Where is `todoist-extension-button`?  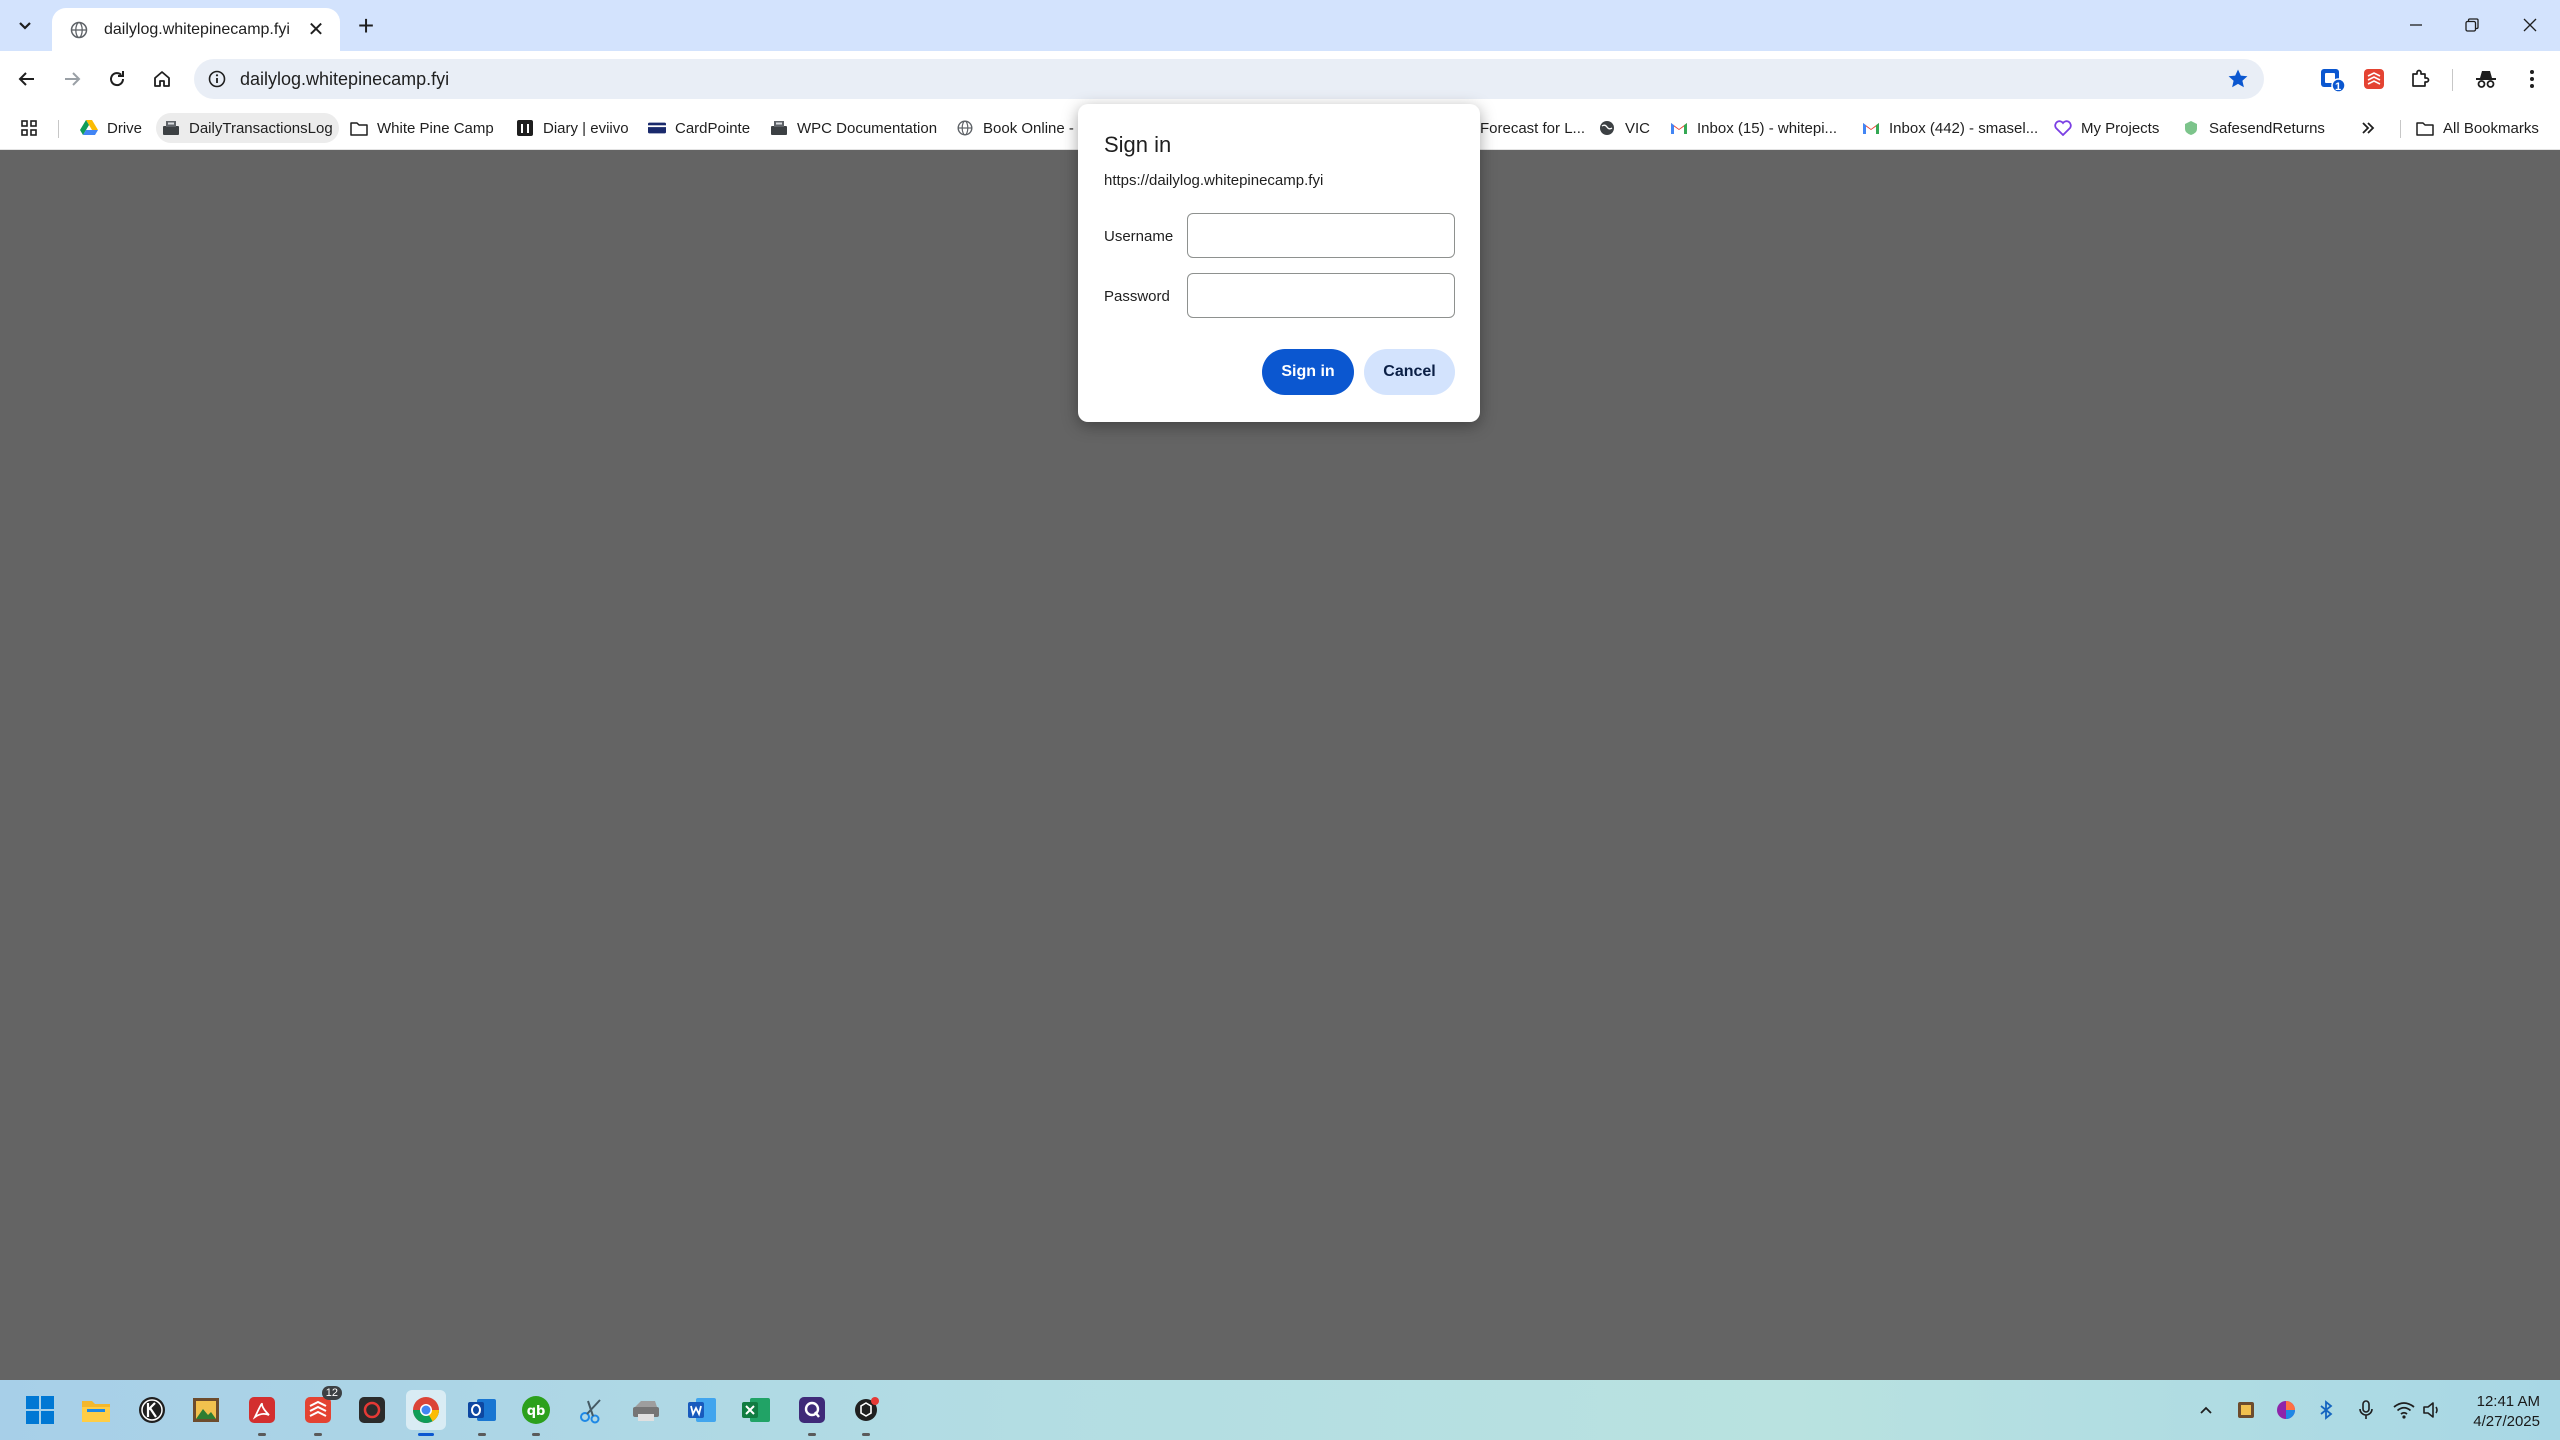 todoist-extension-button is located at coordinates (2374, 79).